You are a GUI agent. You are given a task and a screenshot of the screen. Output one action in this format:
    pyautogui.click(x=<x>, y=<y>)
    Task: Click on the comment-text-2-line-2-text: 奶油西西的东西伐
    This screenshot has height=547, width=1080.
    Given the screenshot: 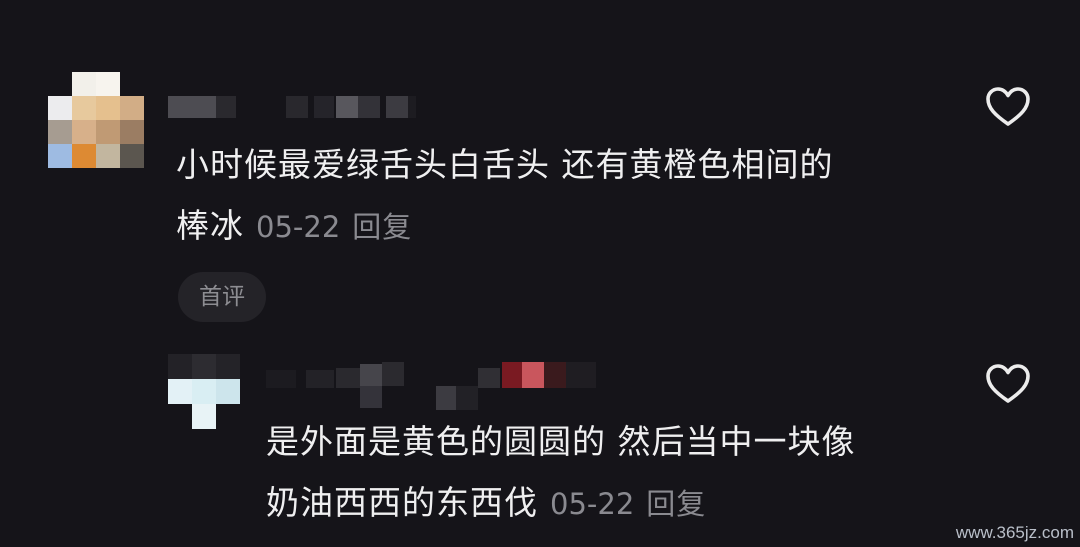 What is the action you would take?
    pyautogui.click(x=402, y=502)
    